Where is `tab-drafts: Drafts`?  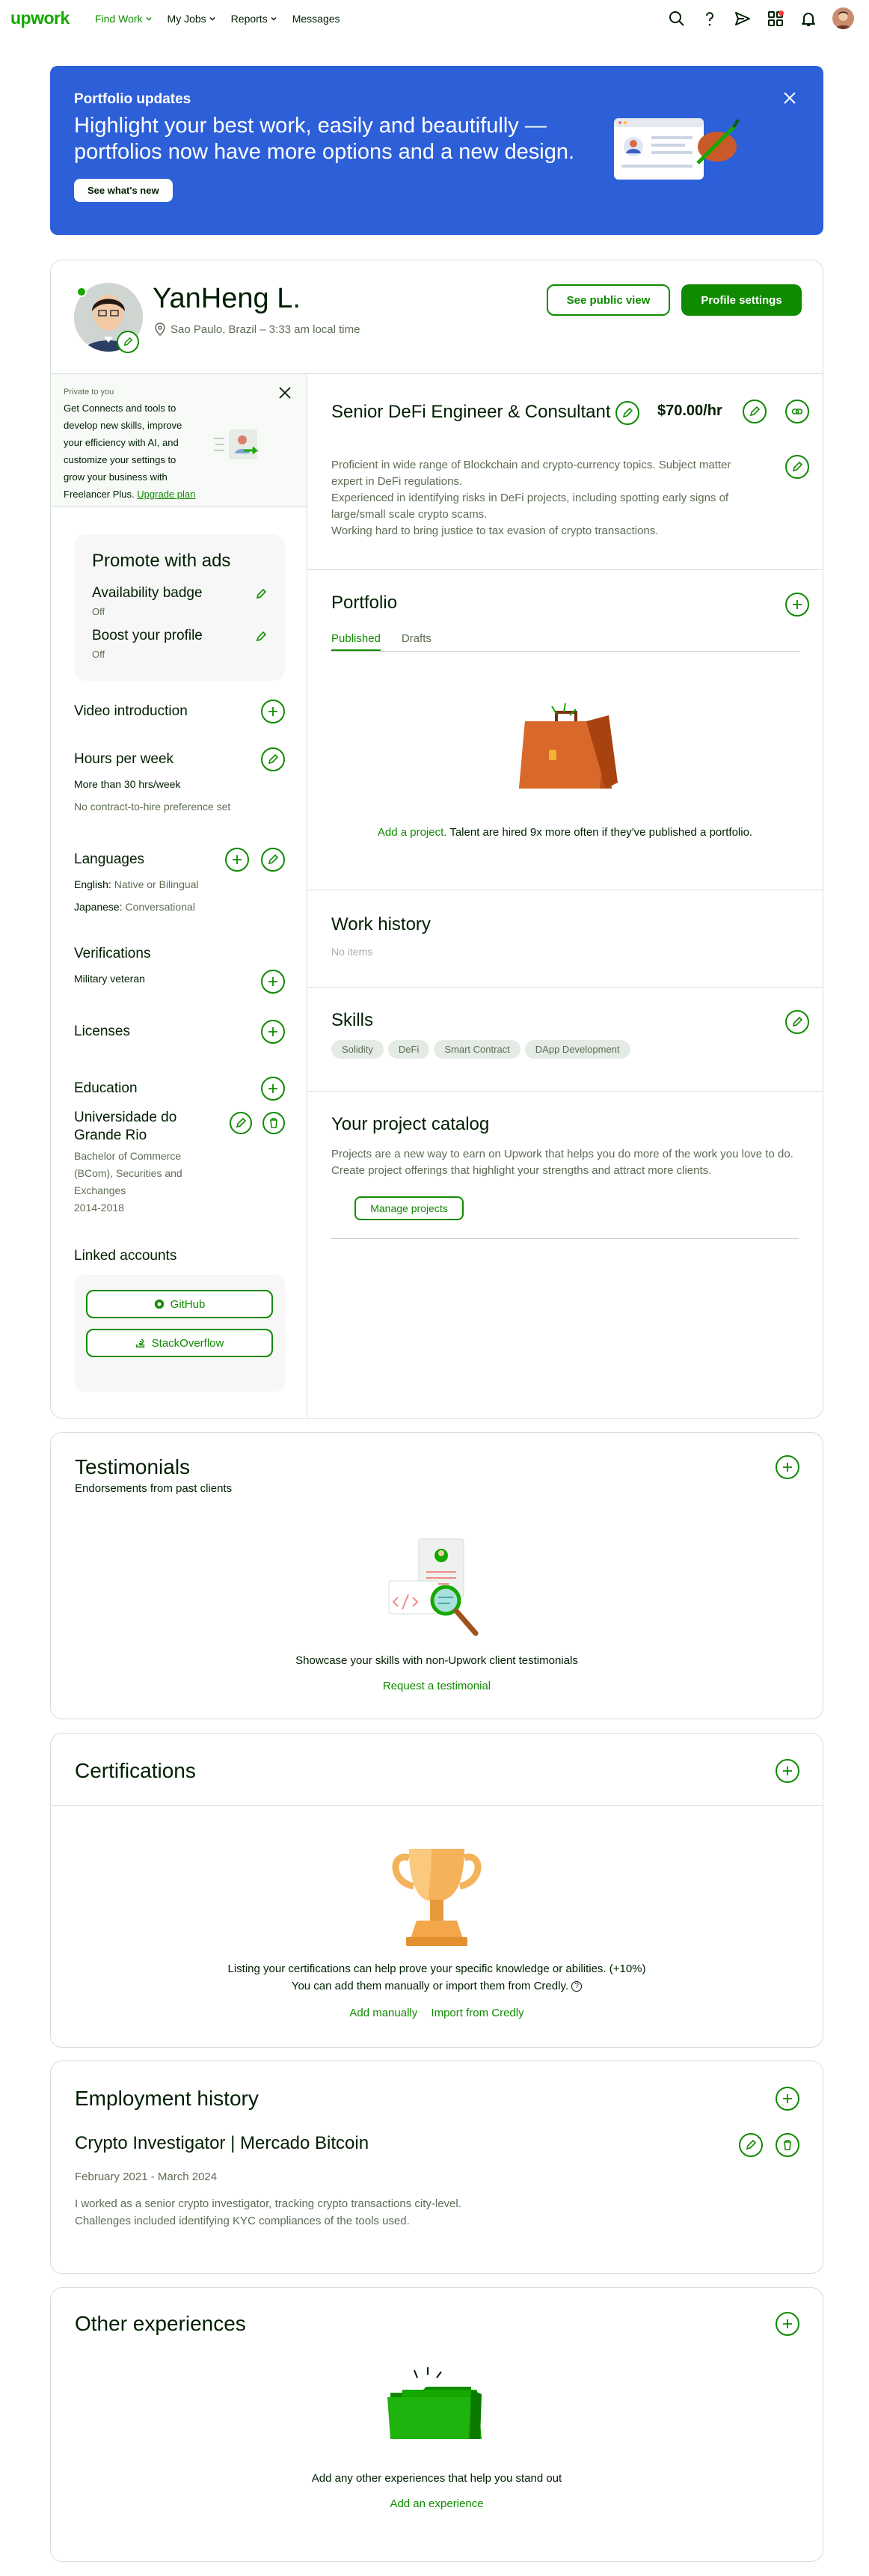 tab-drafts: Drafts is located at coordinates (417, 641).